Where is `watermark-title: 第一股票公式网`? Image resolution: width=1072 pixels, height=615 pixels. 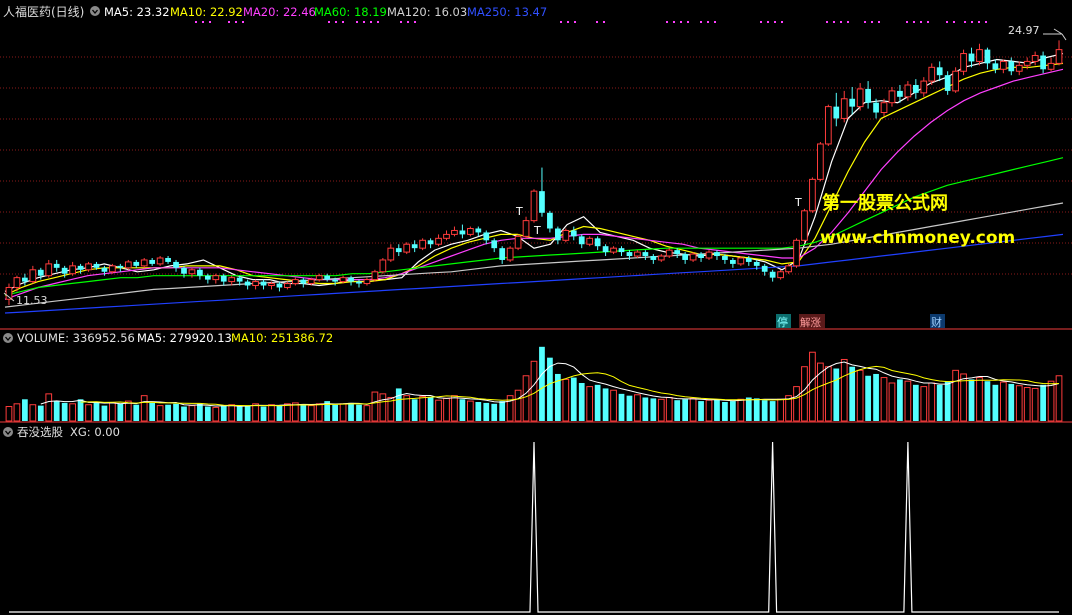 watermark-title: 第一股票公式网 is located at coordinates (885, 203).